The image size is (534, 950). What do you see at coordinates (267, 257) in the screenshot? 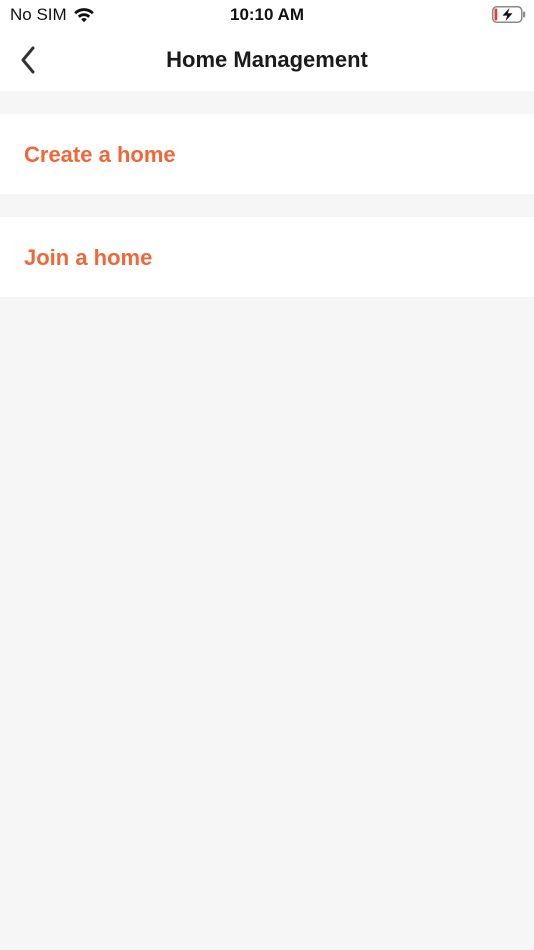
I see `join-home-option: Join a home` at bounding box center [267, 257].